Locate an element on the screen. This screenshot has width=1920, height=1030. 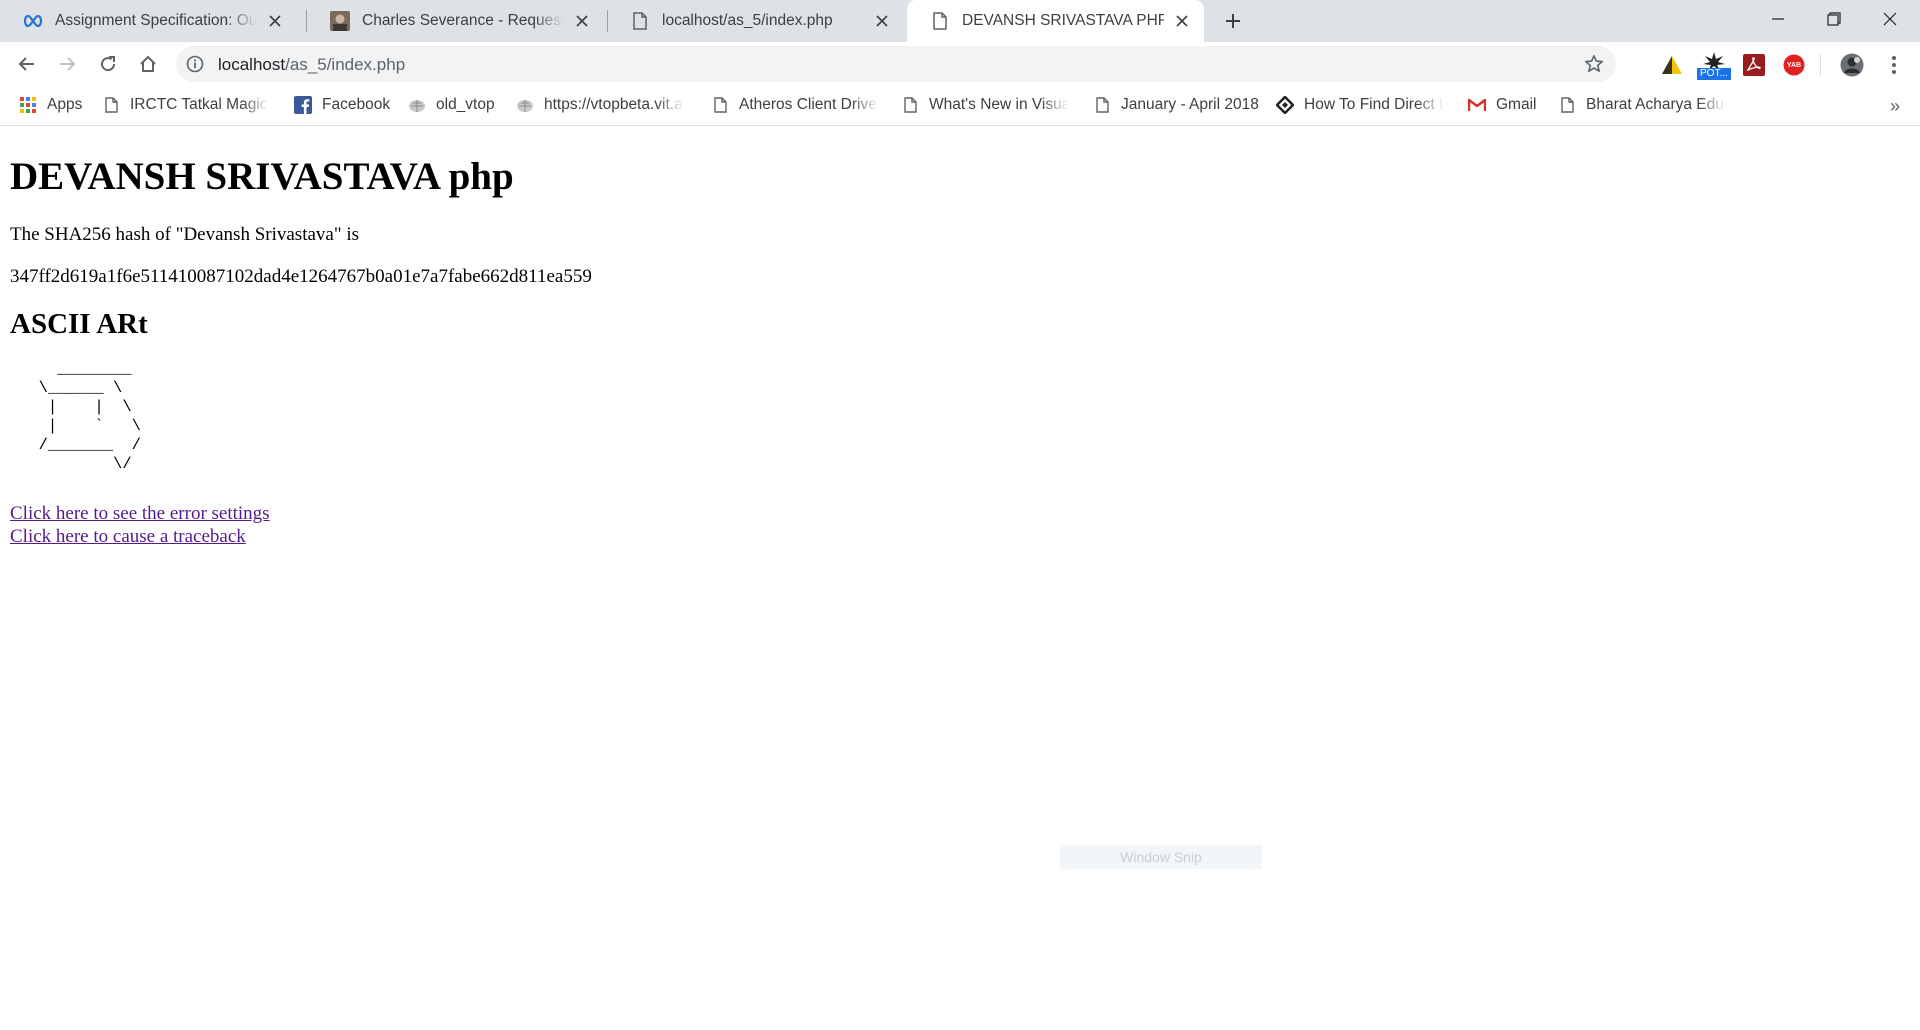
window-snip-overlay: Window Snip is located at coordinates (1161, 857).